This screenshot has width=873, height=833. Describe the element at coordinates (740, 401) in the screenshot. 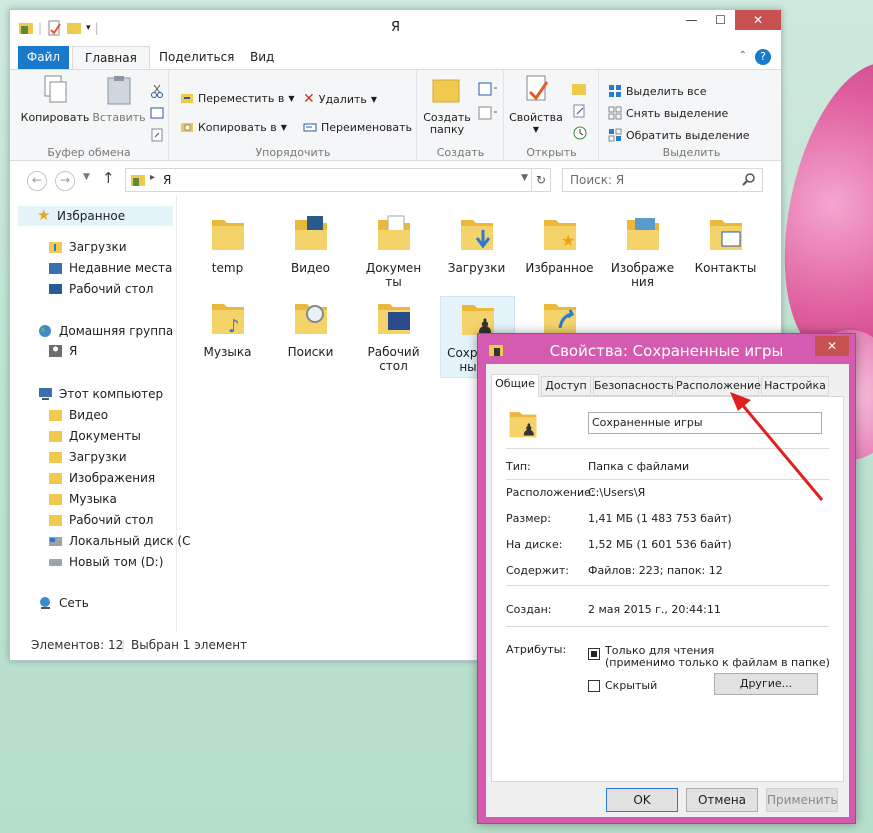

I see `arrow-head` at that location.